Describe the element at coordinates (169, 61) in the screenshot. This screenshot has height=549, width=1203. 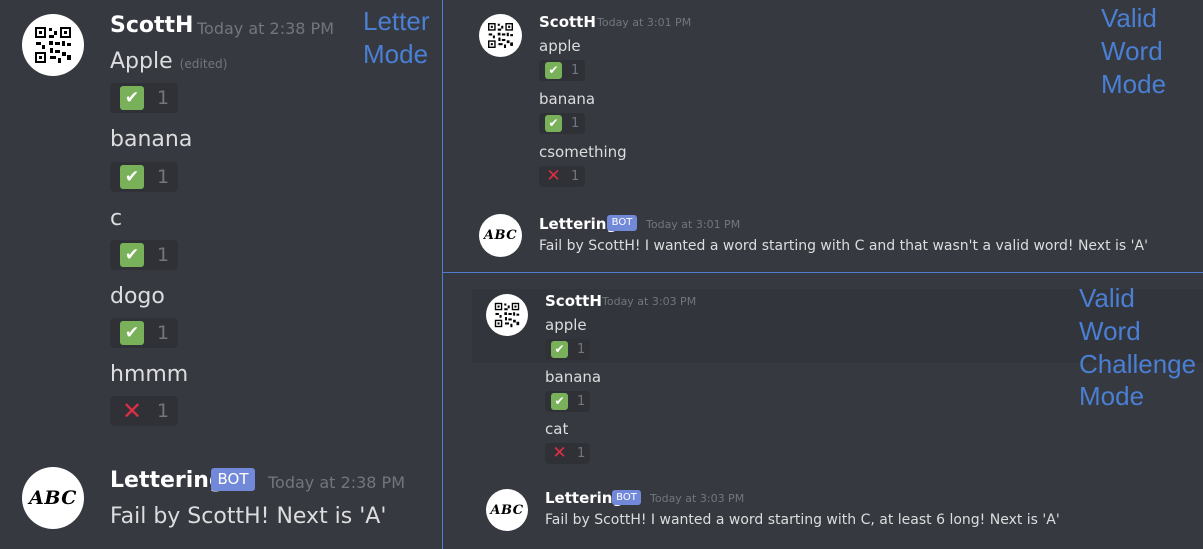
I see `message-text: Apple (edited)` at that location.